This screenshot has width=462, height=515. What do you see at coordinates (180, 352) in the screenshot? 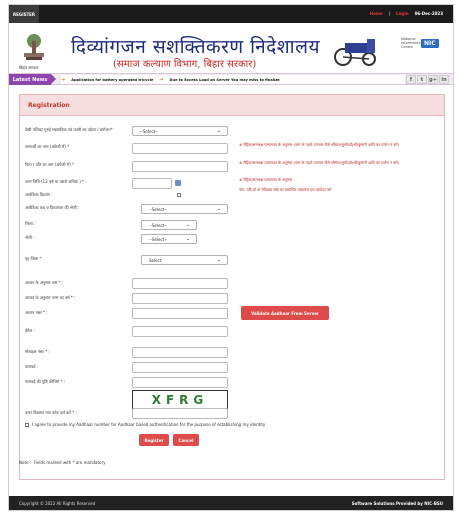
I see `mobile-input` at bounding box center [180, 352].